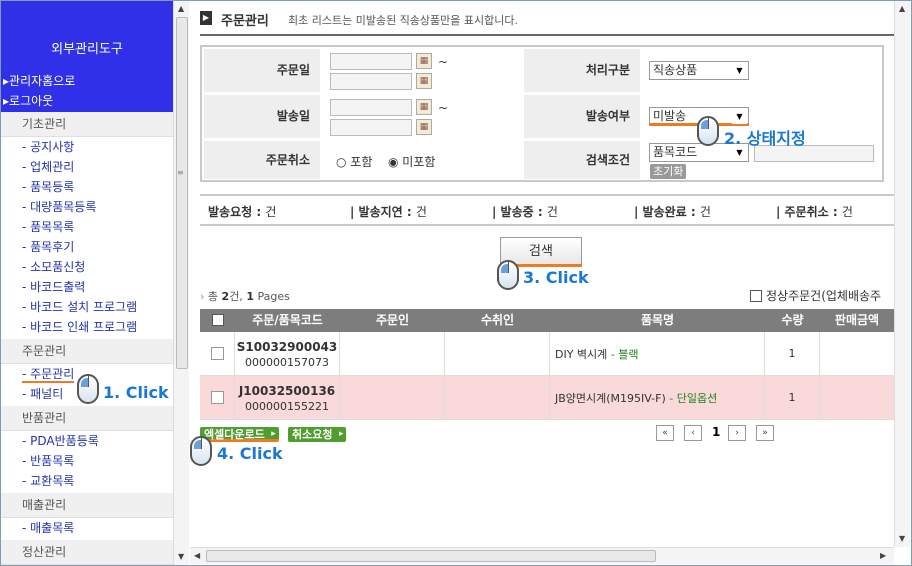 This screenshot has height=566, width=912. Describe the element at coordinates (665, 433) in the screenshot. I see `first-page-button: «` at that location.